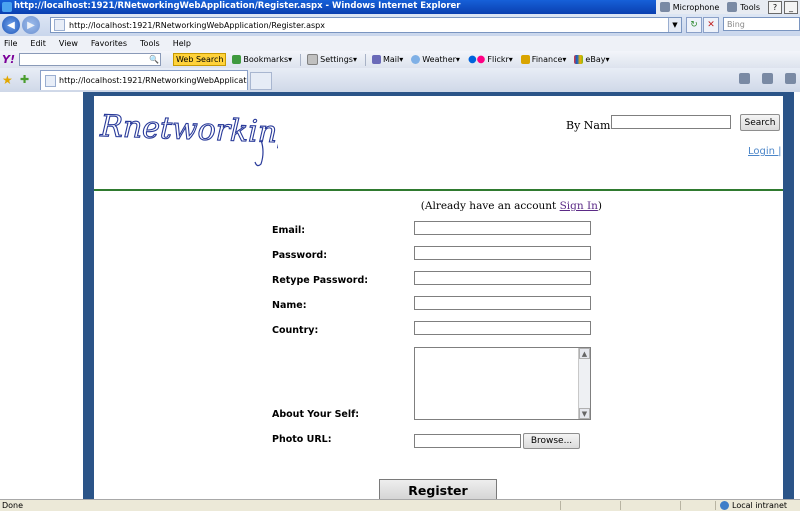 Image resolution: width=800 pixels, height=511 pixels. I want to click on photo-url-field, so click(467, 441).